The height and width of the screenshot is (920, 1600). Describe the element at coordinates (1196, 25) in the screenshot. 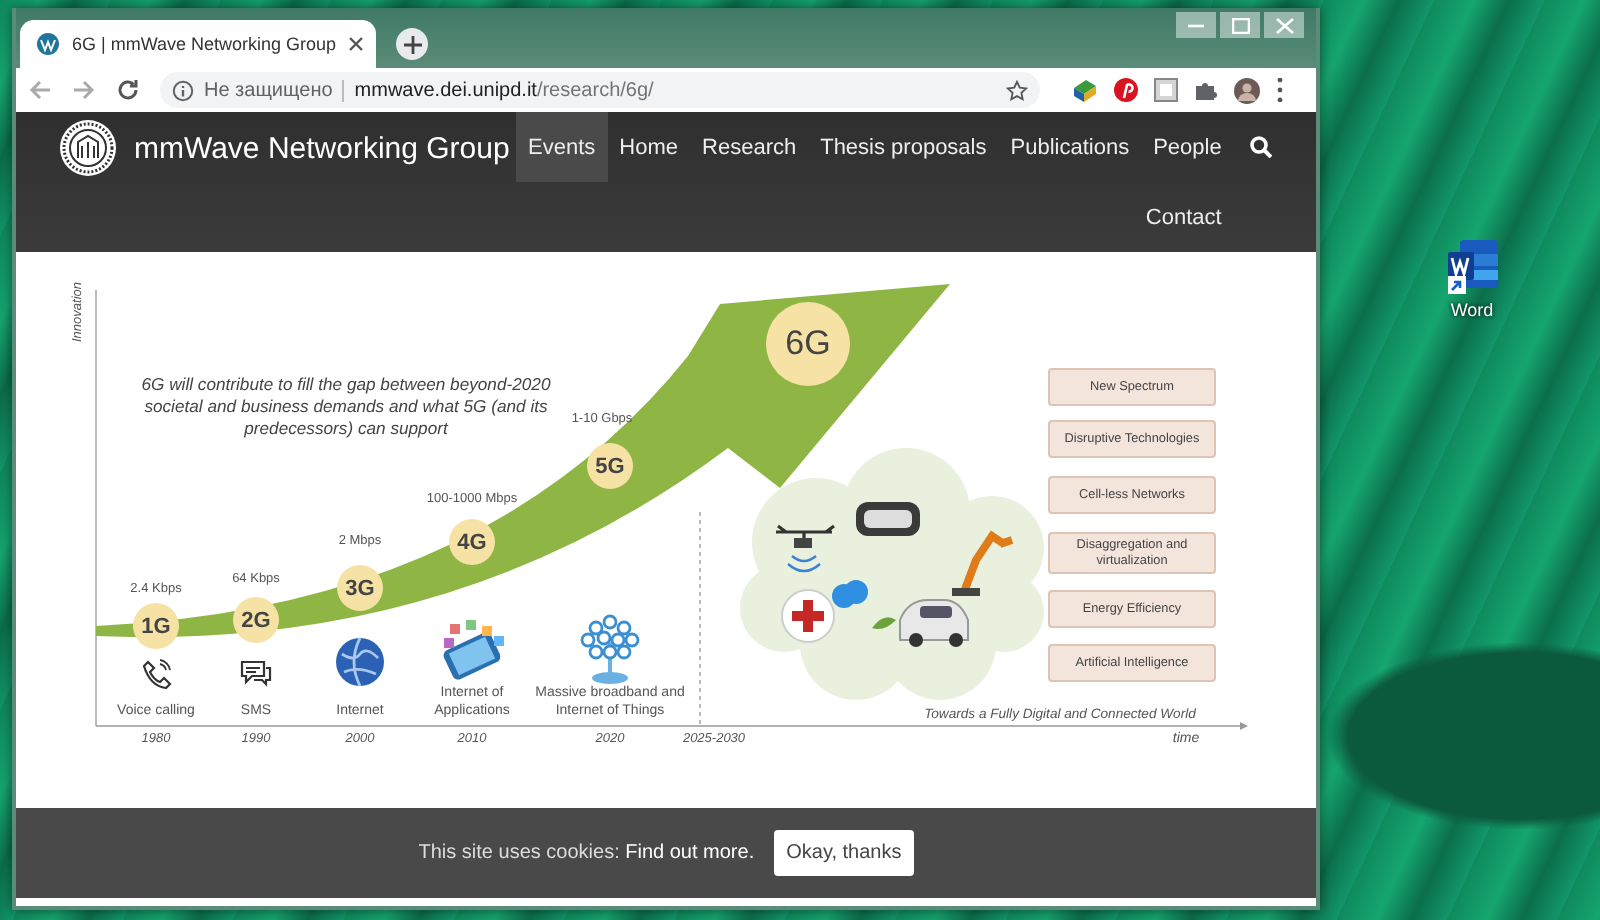

I see `minimize-icon` at that location.